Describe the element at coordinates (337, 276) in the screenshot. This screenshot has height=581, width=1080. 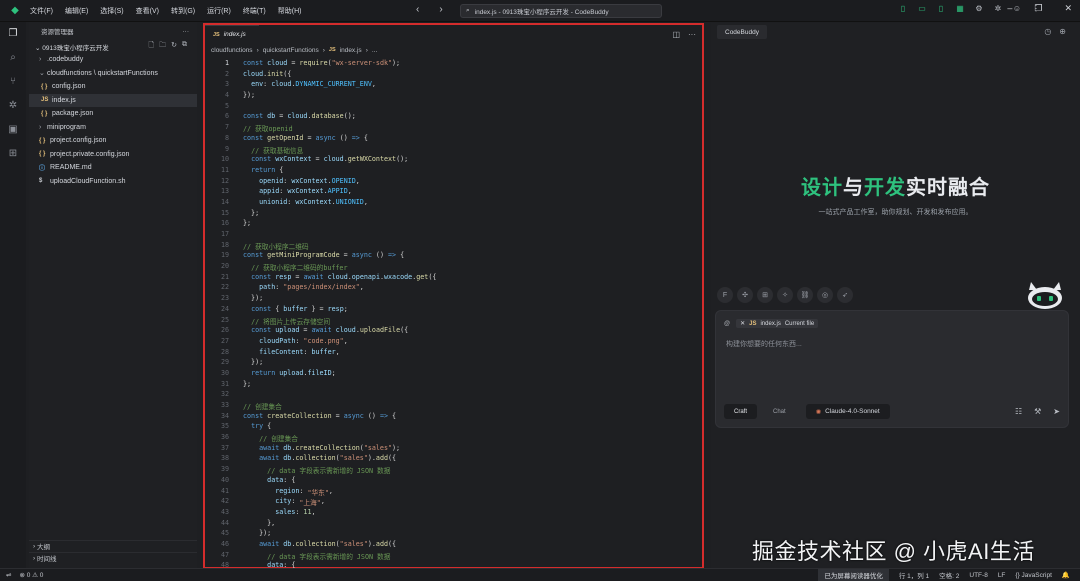
I see `code-token: cloud` at that location.